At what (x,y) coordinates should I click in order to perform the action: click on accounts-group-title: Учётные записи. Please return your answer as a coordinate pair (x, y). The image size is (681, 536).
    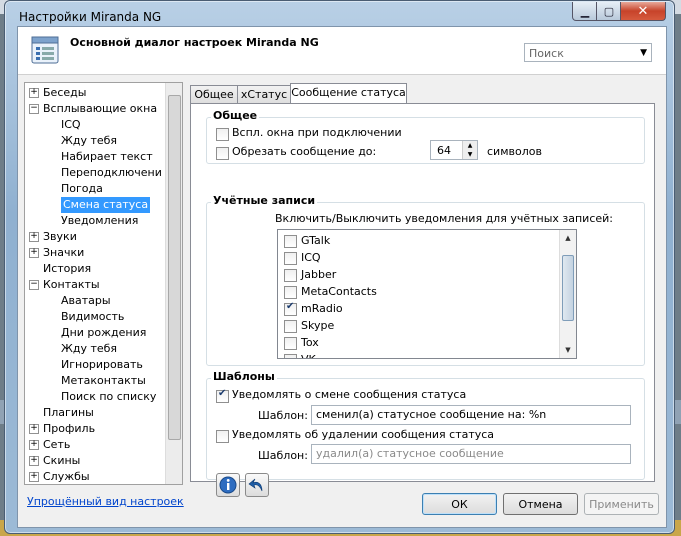
    Looking at the image, I should click on (264, 200).